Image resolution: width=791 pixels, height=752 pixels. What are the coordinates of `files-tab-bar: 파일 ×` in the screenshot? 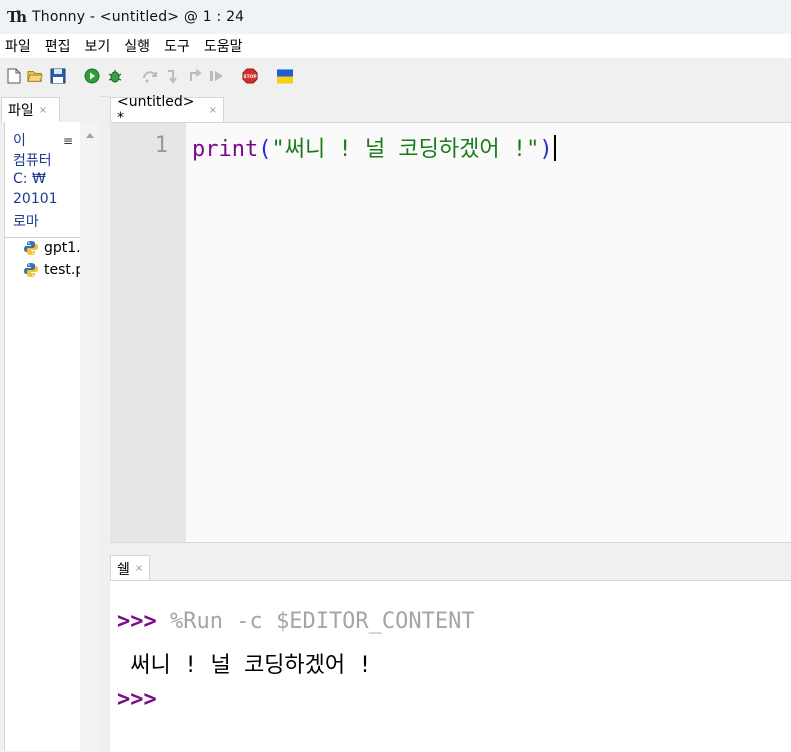 It's located at (50, 109).